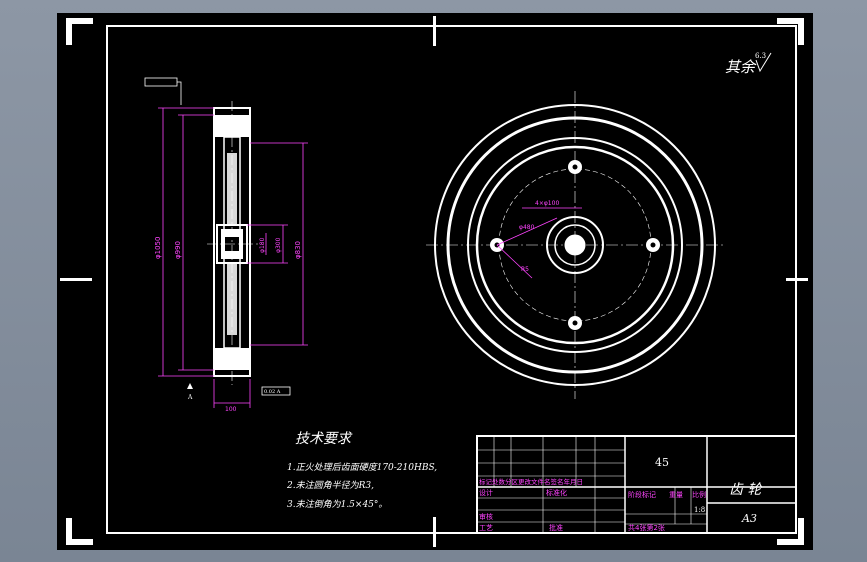 This screenshot has height=562, width=867. I want to click on tb-part-name: 齿 轮, so click(746, 490).